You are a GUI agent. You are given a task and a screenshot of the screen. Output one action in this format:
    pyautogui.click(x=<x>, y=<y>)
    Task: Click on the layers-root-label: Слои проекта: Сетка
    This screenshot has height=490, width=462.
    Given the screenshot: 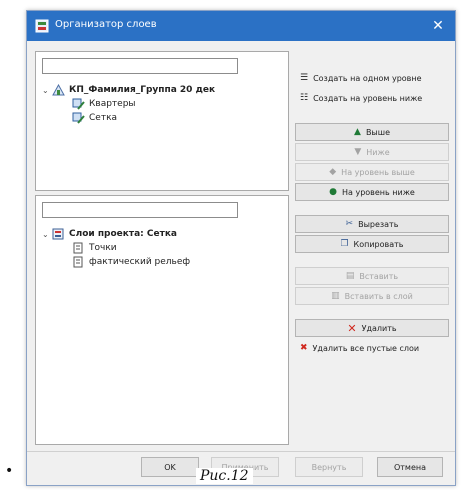 What is the action you would take?
    pyautogui.click(x=123, y=234)
    